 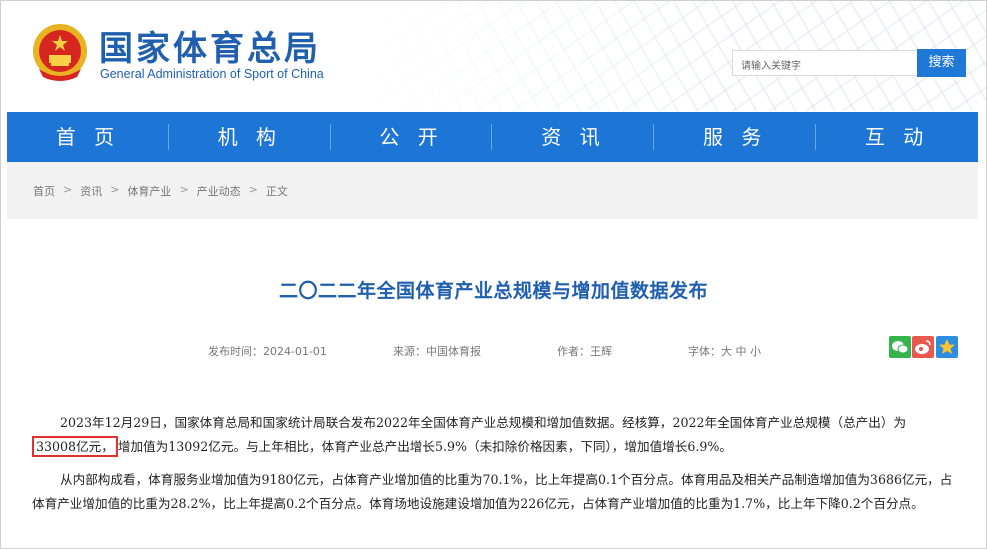 I want to click on site-title: 国家体育总局, so click(x=210, y=45).